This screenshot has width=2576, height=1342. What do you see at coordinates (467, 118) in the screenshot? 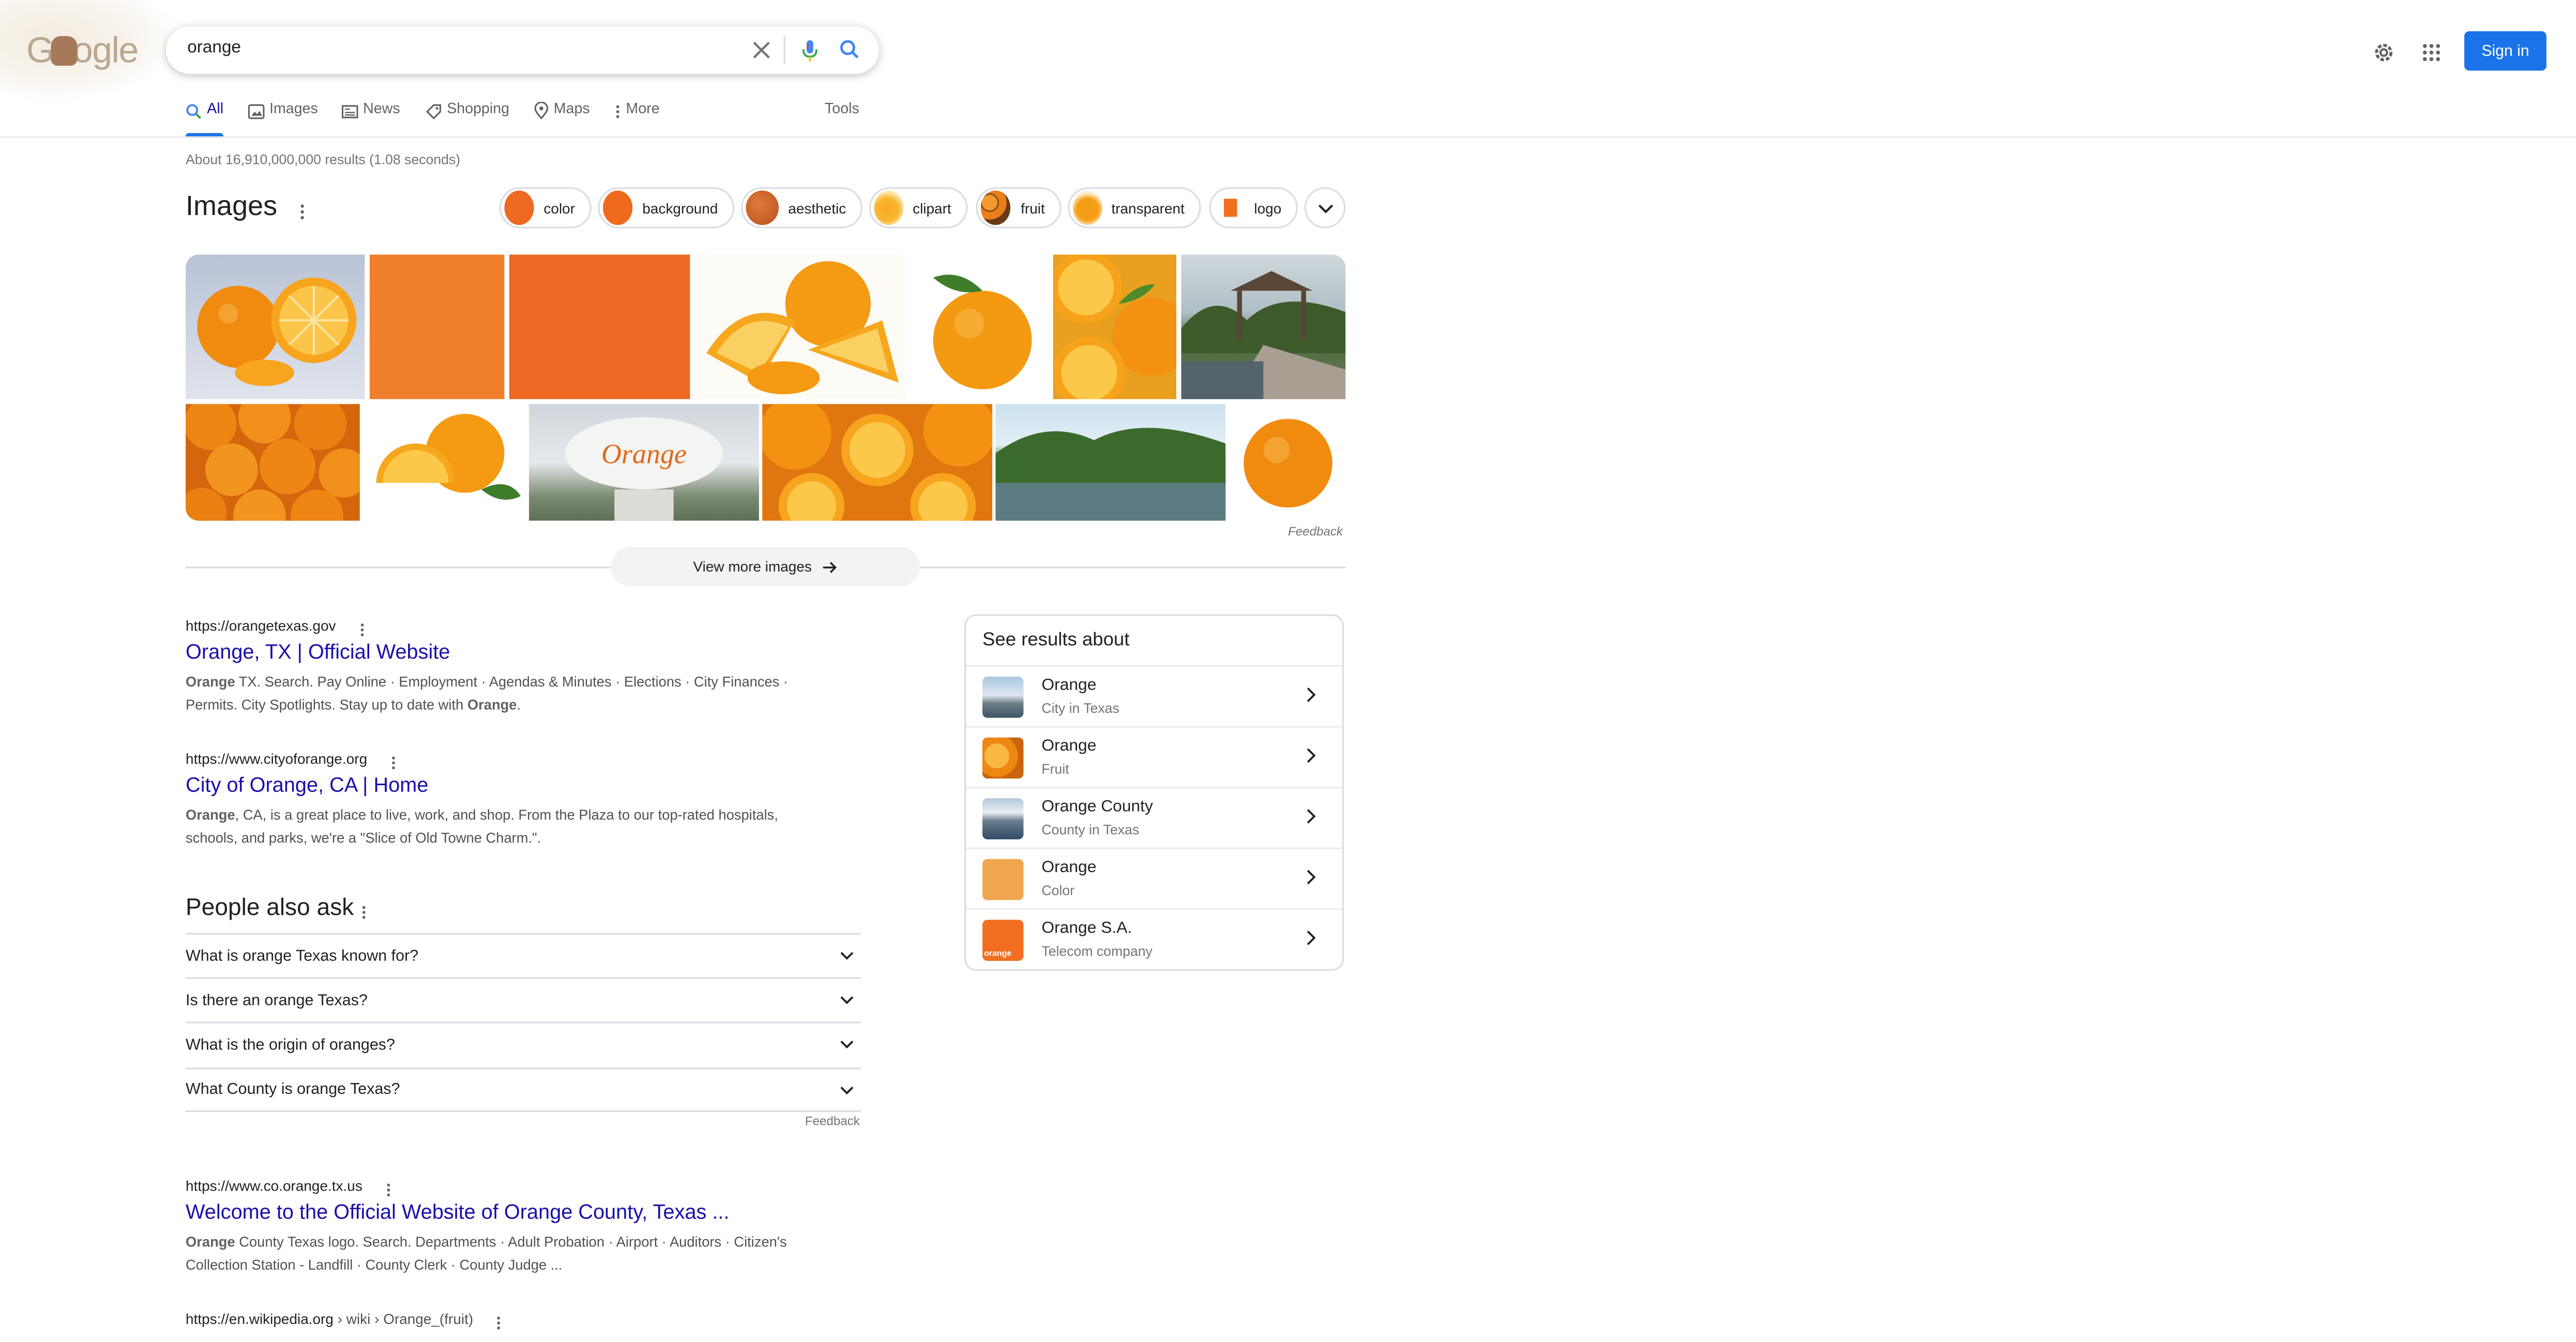
I see `tab-shopping: Shopping` at bounding box center [467, 118].